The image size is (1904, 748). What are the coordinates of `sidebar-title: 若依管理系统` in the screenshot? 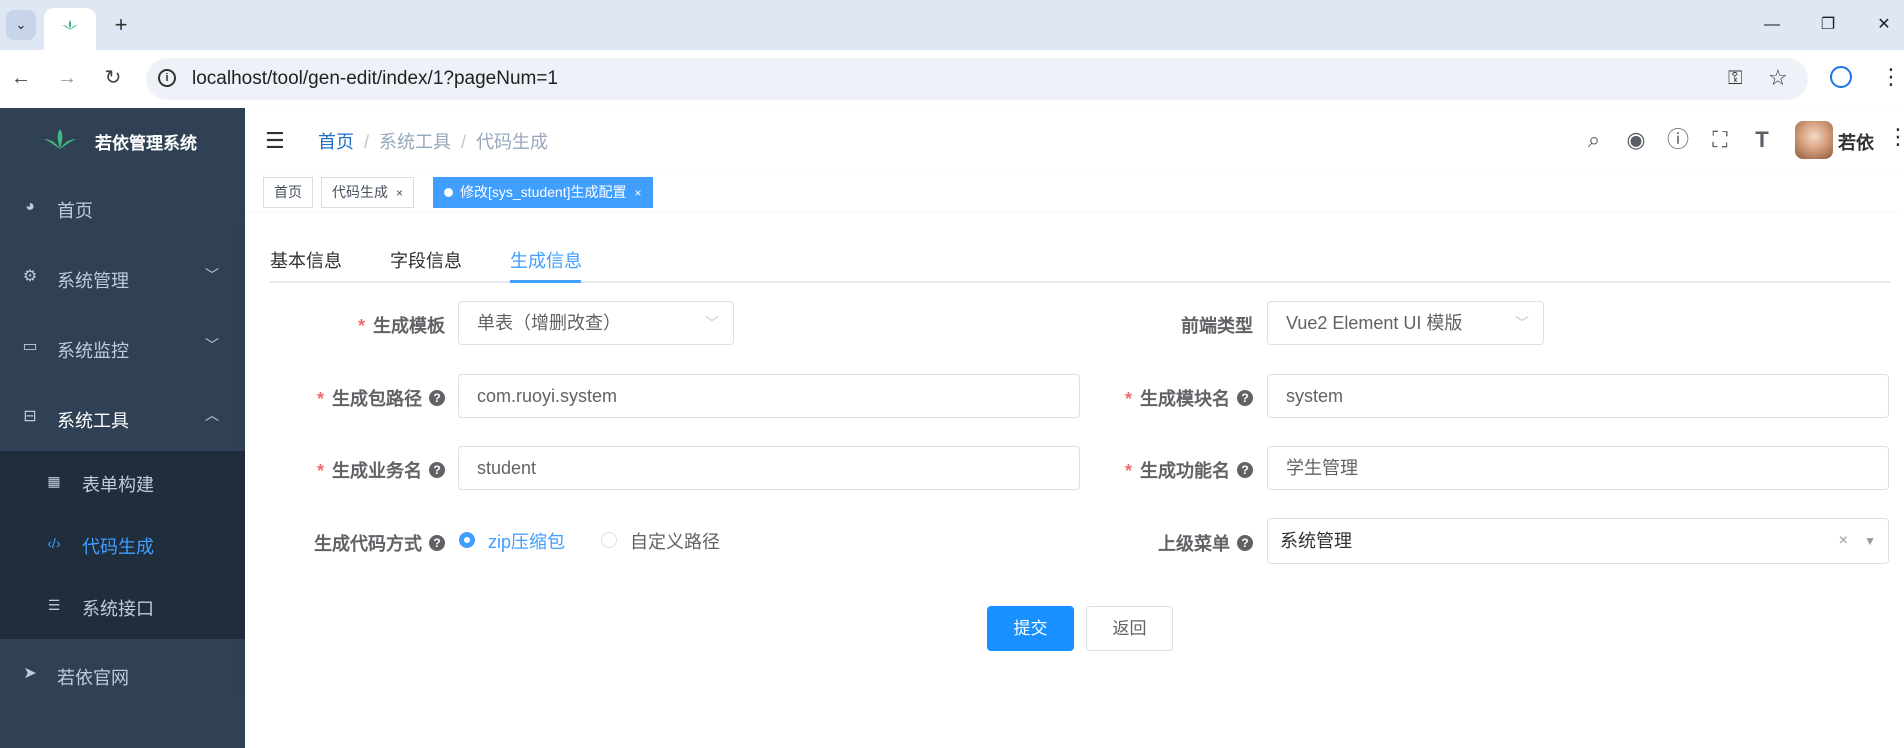 It's located at (146, 143).